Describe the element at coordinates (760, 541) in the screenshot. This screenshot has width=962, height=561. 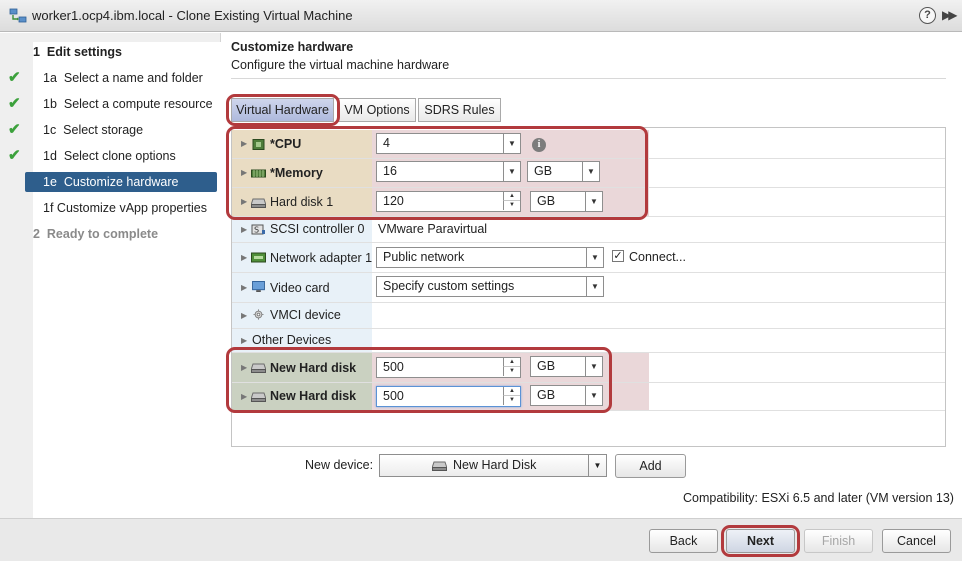
I see `annotation-highlight-next` at that location.